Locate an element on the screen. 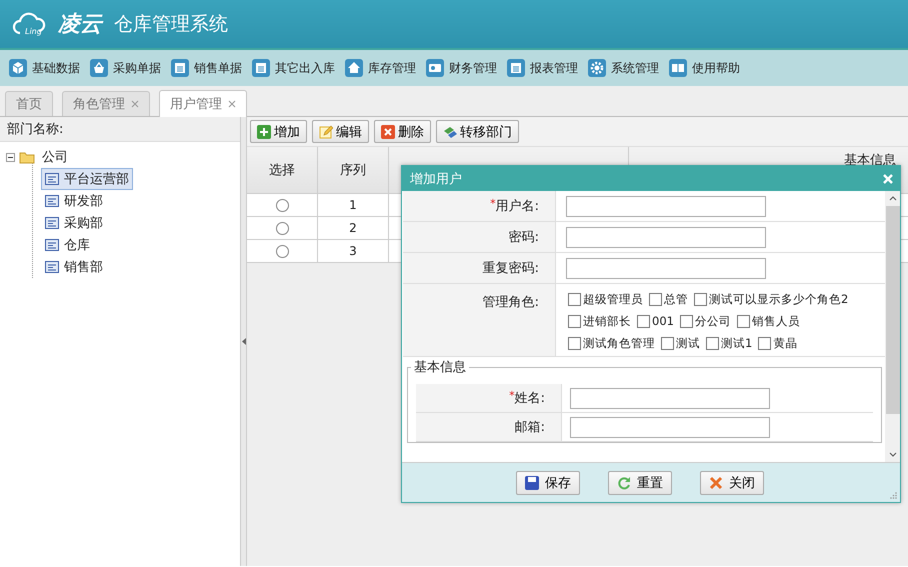 The width and height of the screenshot is (908, 567). card-icon is located at coordinates (435, 68).